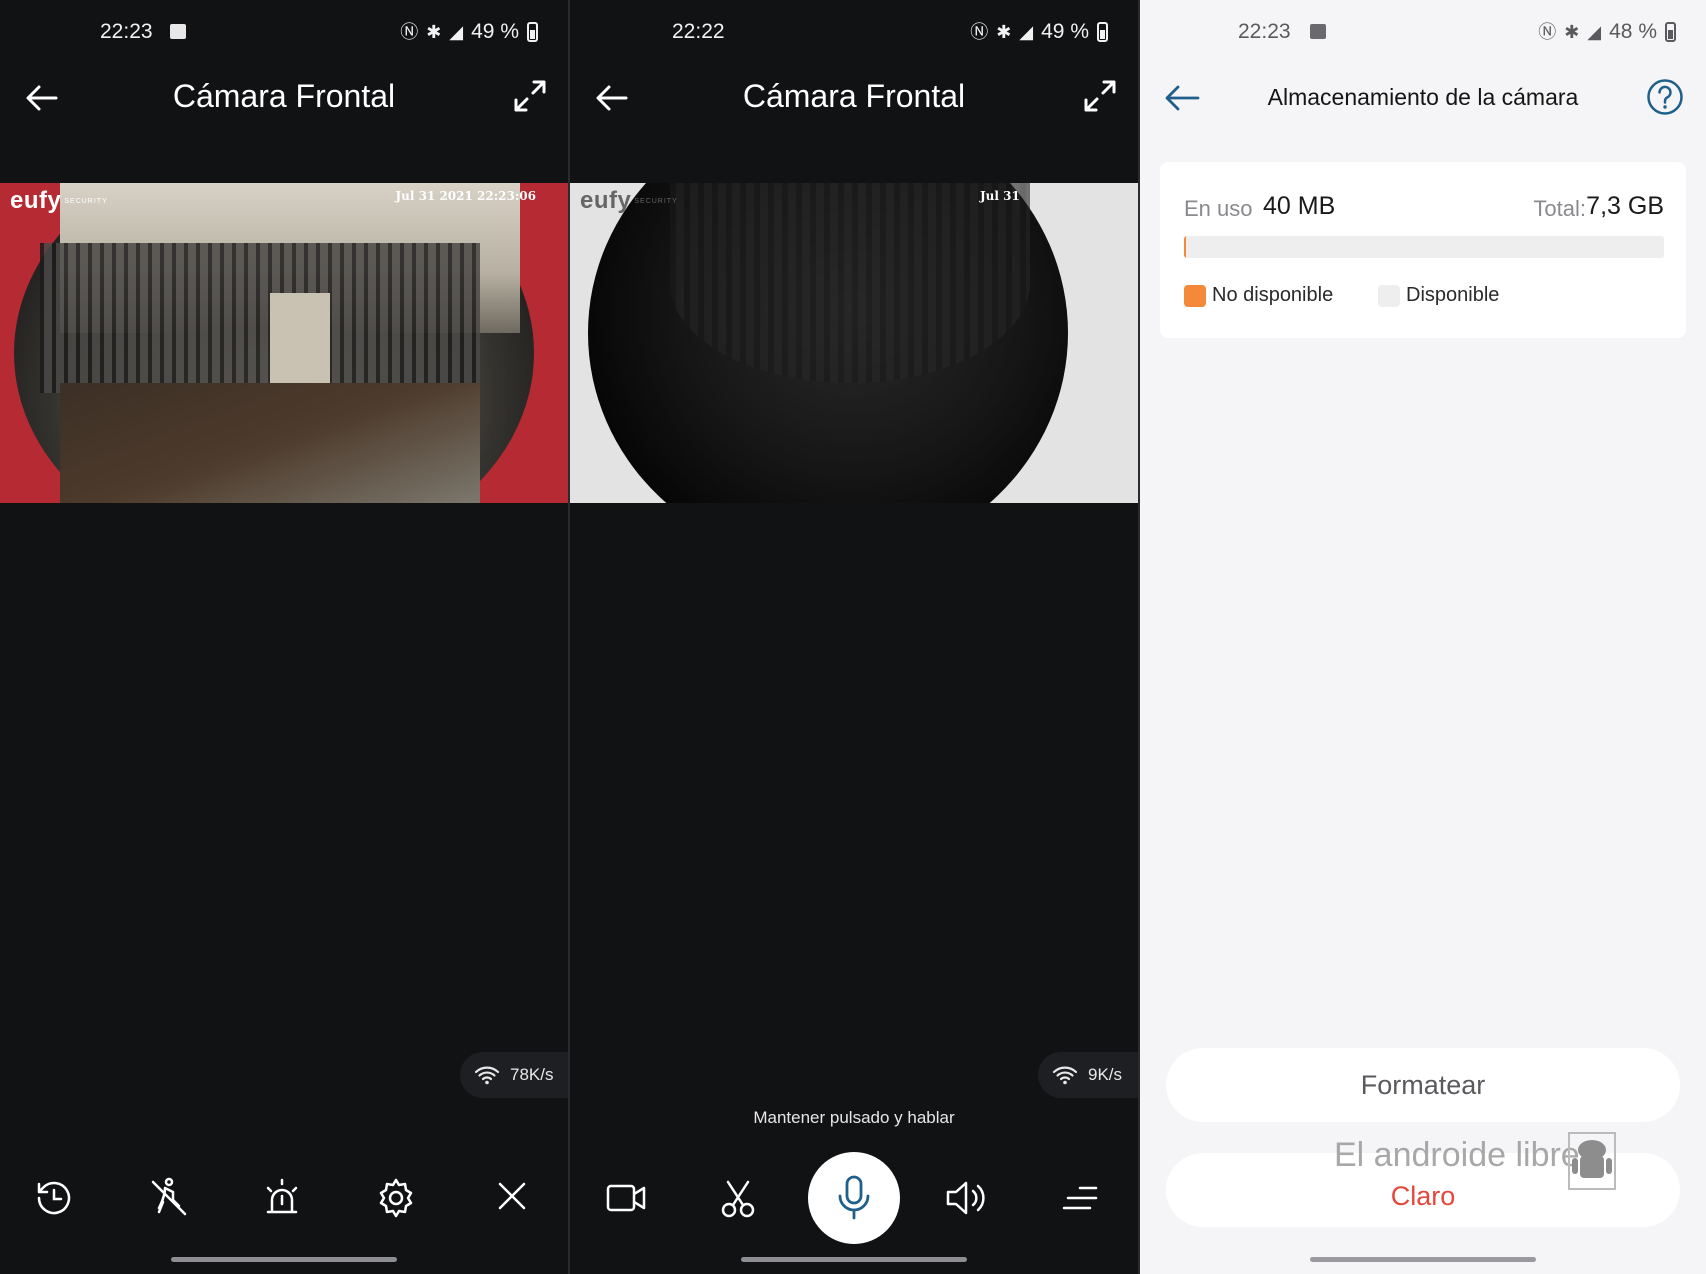 The width and height of the screenshot is (1706, 1274). What do you see at coordinates (850, 283) in the screenshot?
I see `feed-night-scene` at bounding box center [850, 283].